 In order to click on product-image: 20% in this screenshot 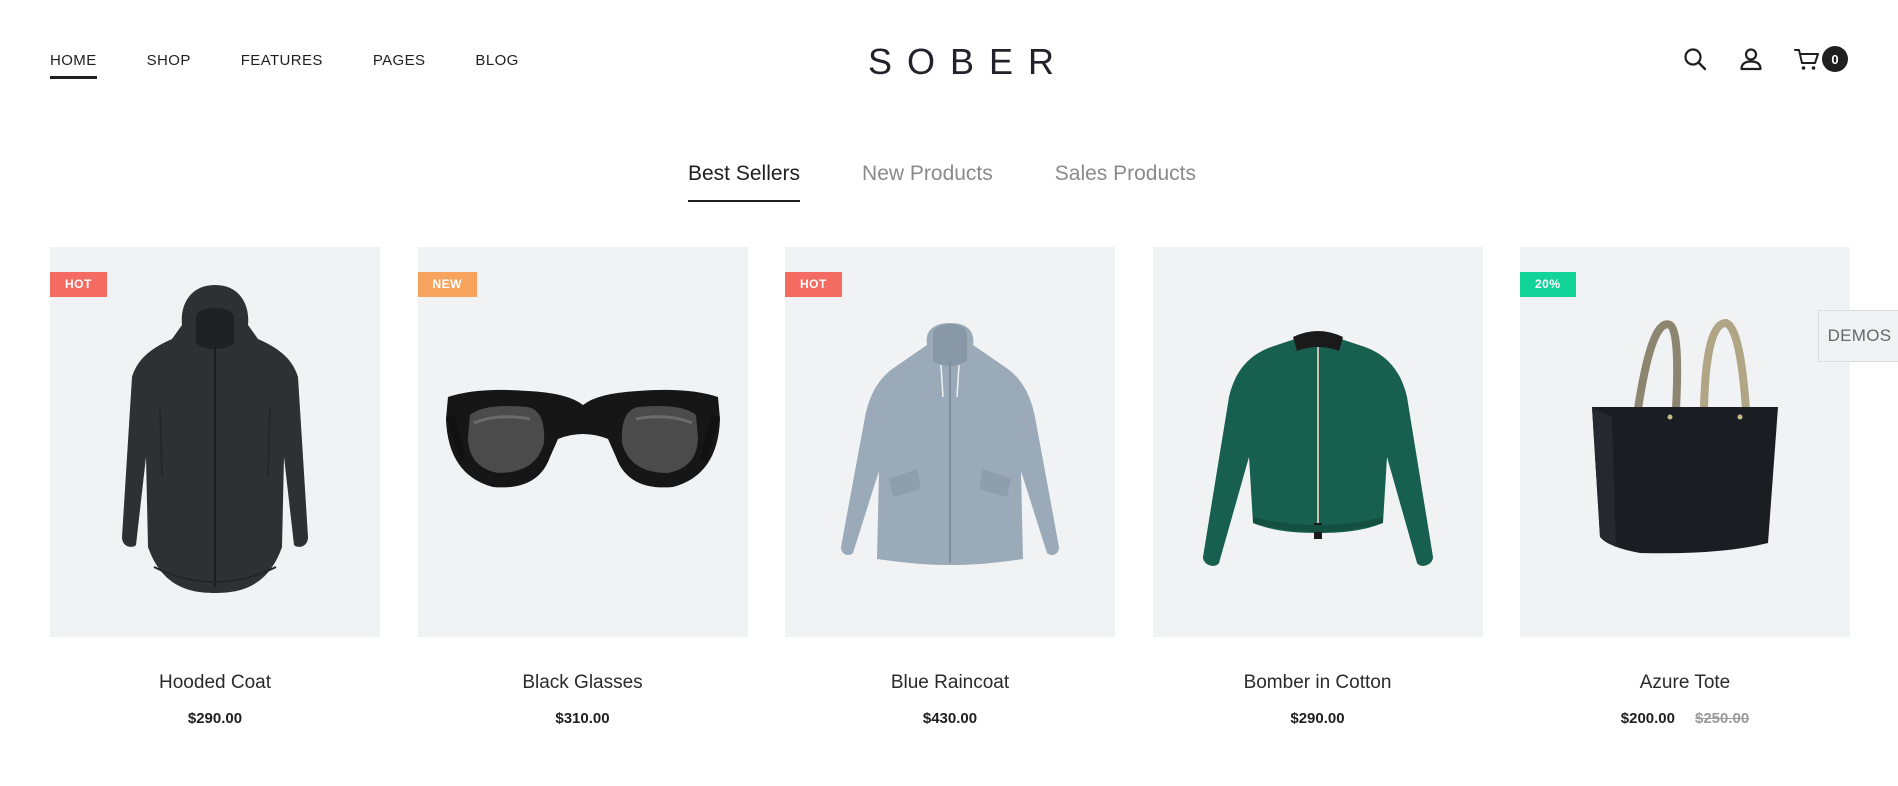, I will do `click(1685, 442)`.